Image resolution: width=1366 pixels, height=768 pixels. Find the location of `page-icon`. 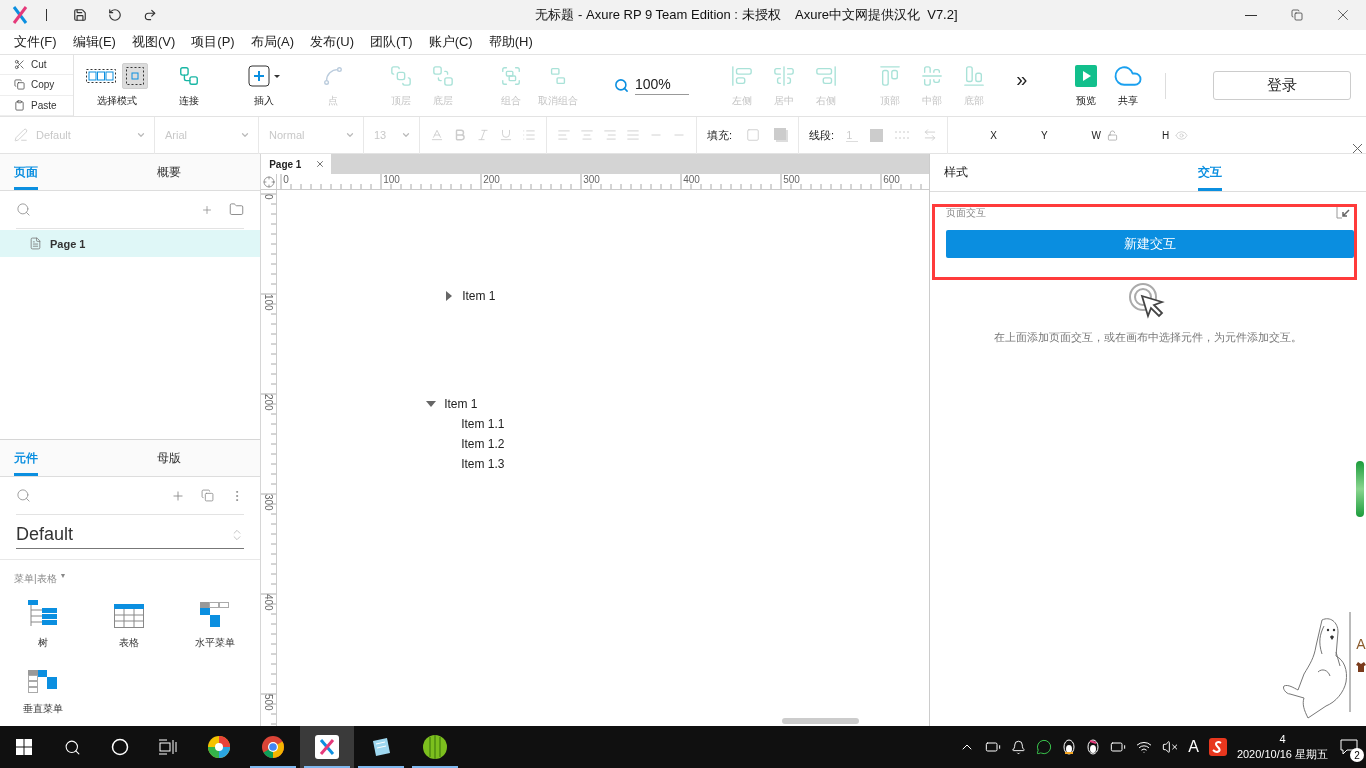

page-icon is located at coordinates (35, 243).